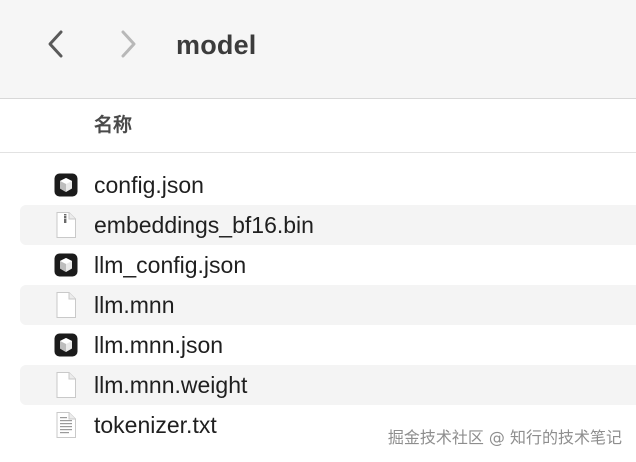 This screenshot has height=462, width=636. What do you see at coordinates (66, 225) in the screenshot?
I see `binary-file-icon` at bounding box center [66, 225].